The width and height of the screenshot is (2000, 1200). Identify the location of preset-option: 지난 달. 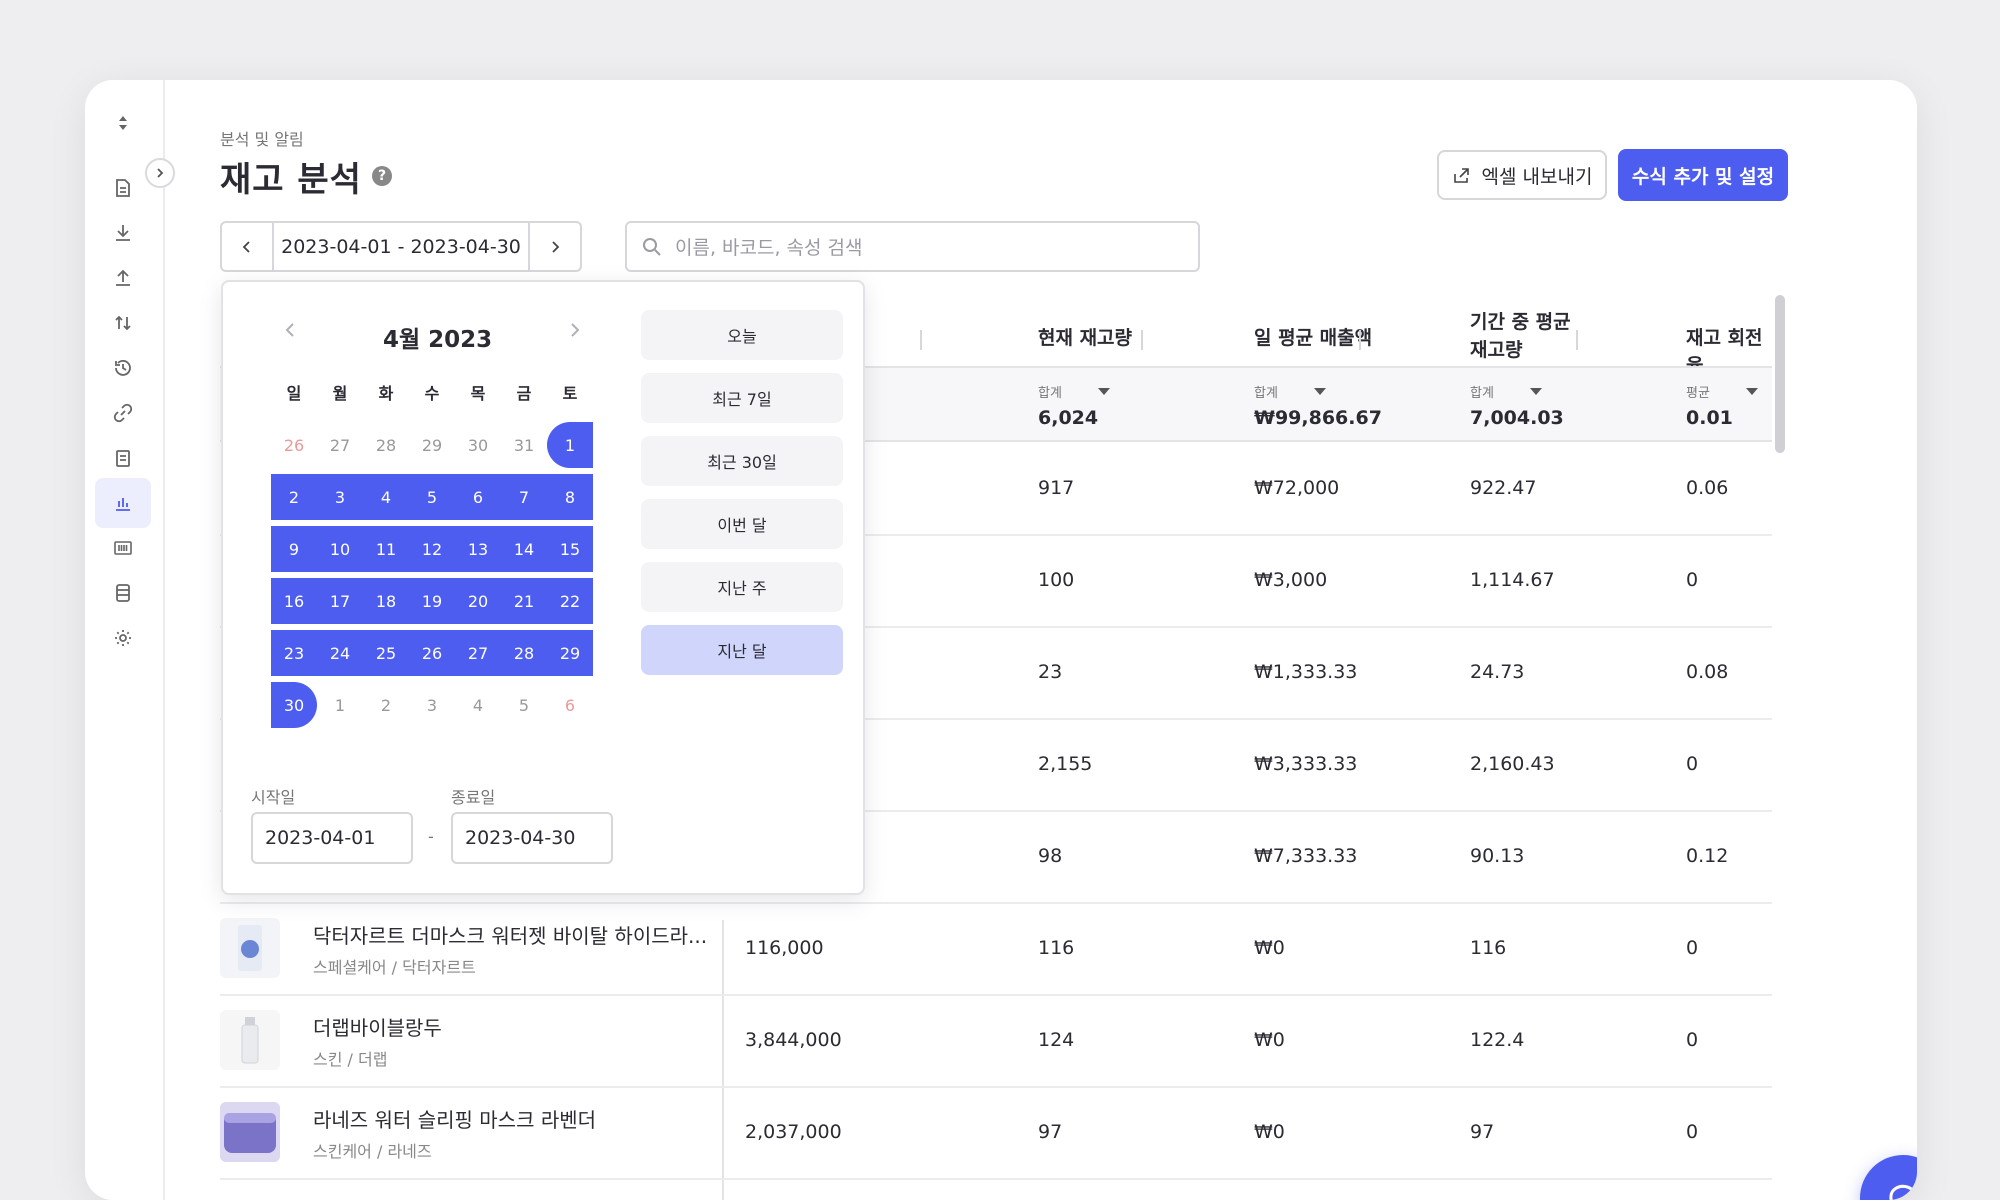
(742, 650).